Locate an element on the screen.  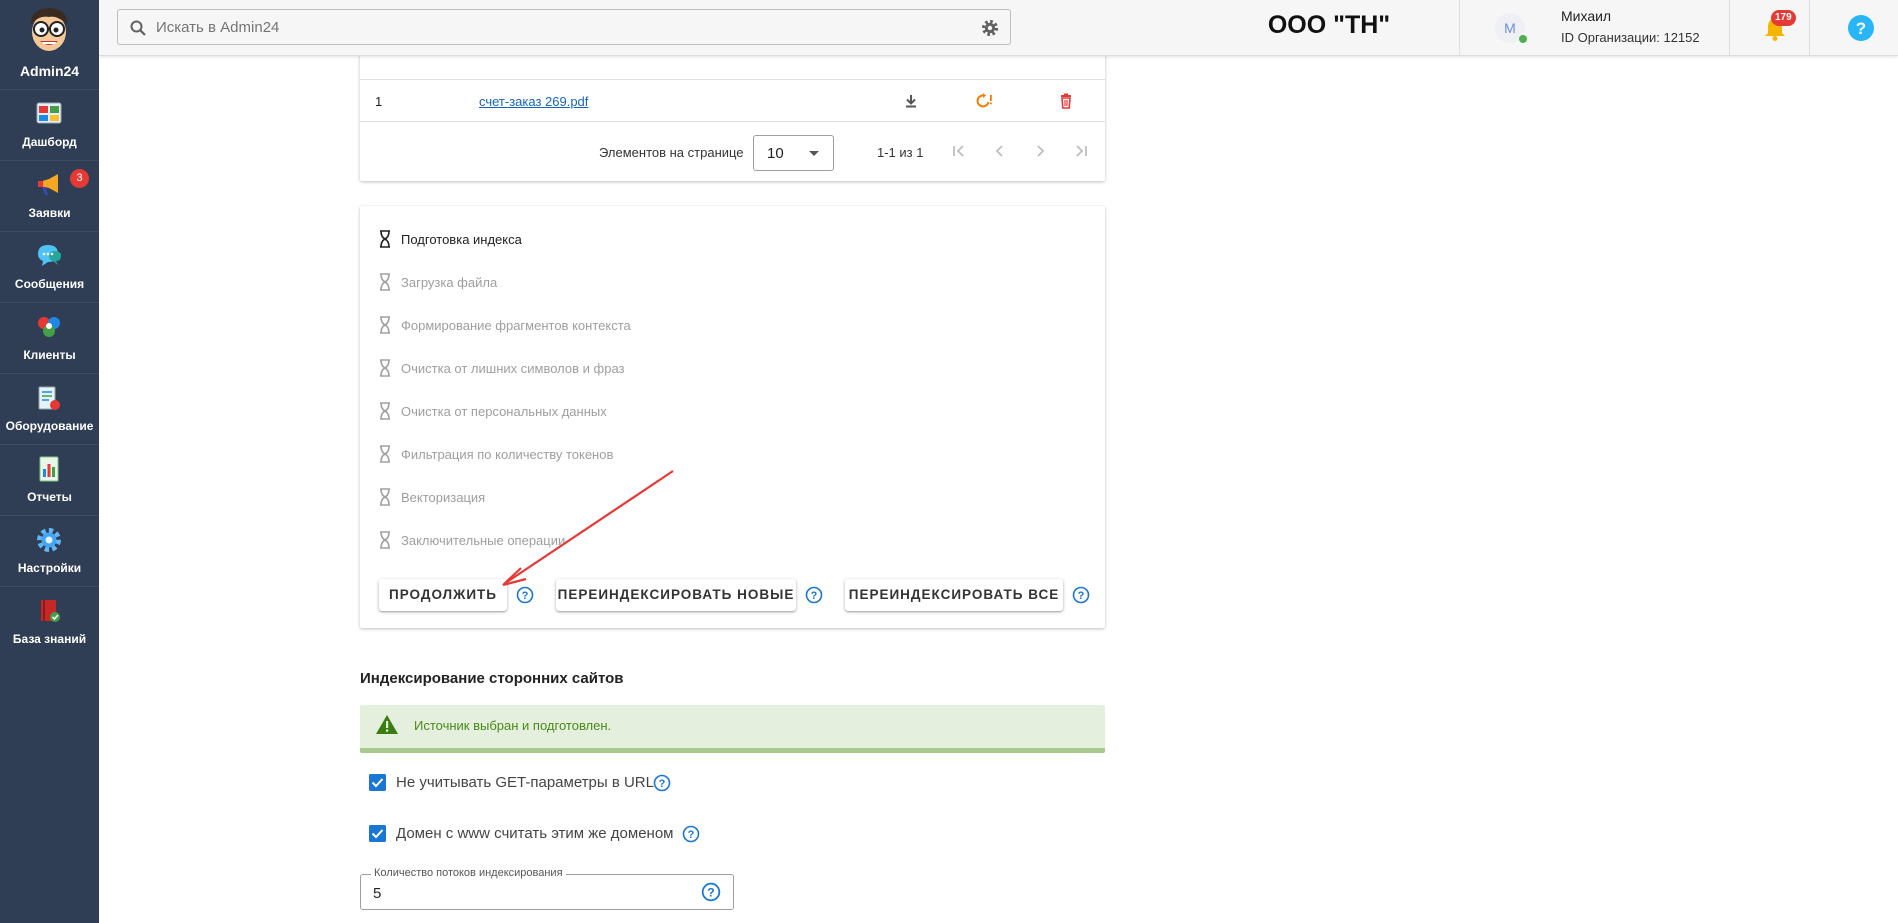
page-size-value: 10 is located at coordinates (775, 153).